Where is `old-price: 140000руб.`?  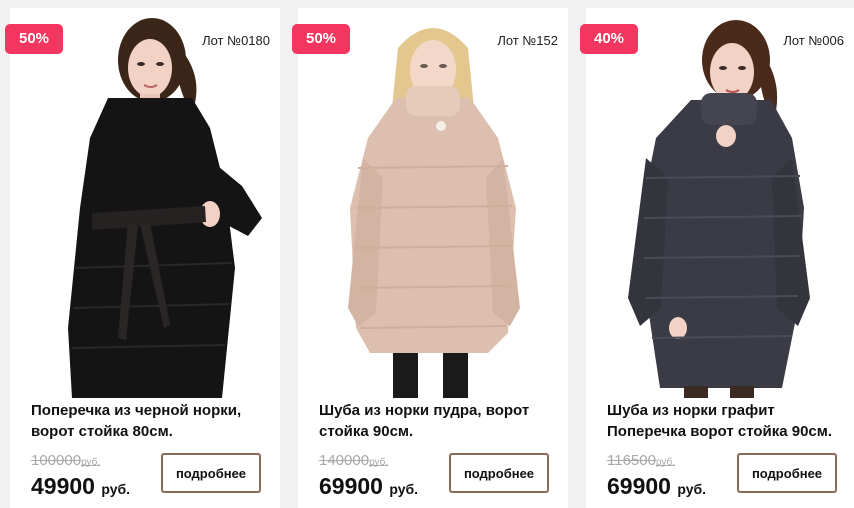
old-price: 140000руб. is located at coordinates (368, 462).